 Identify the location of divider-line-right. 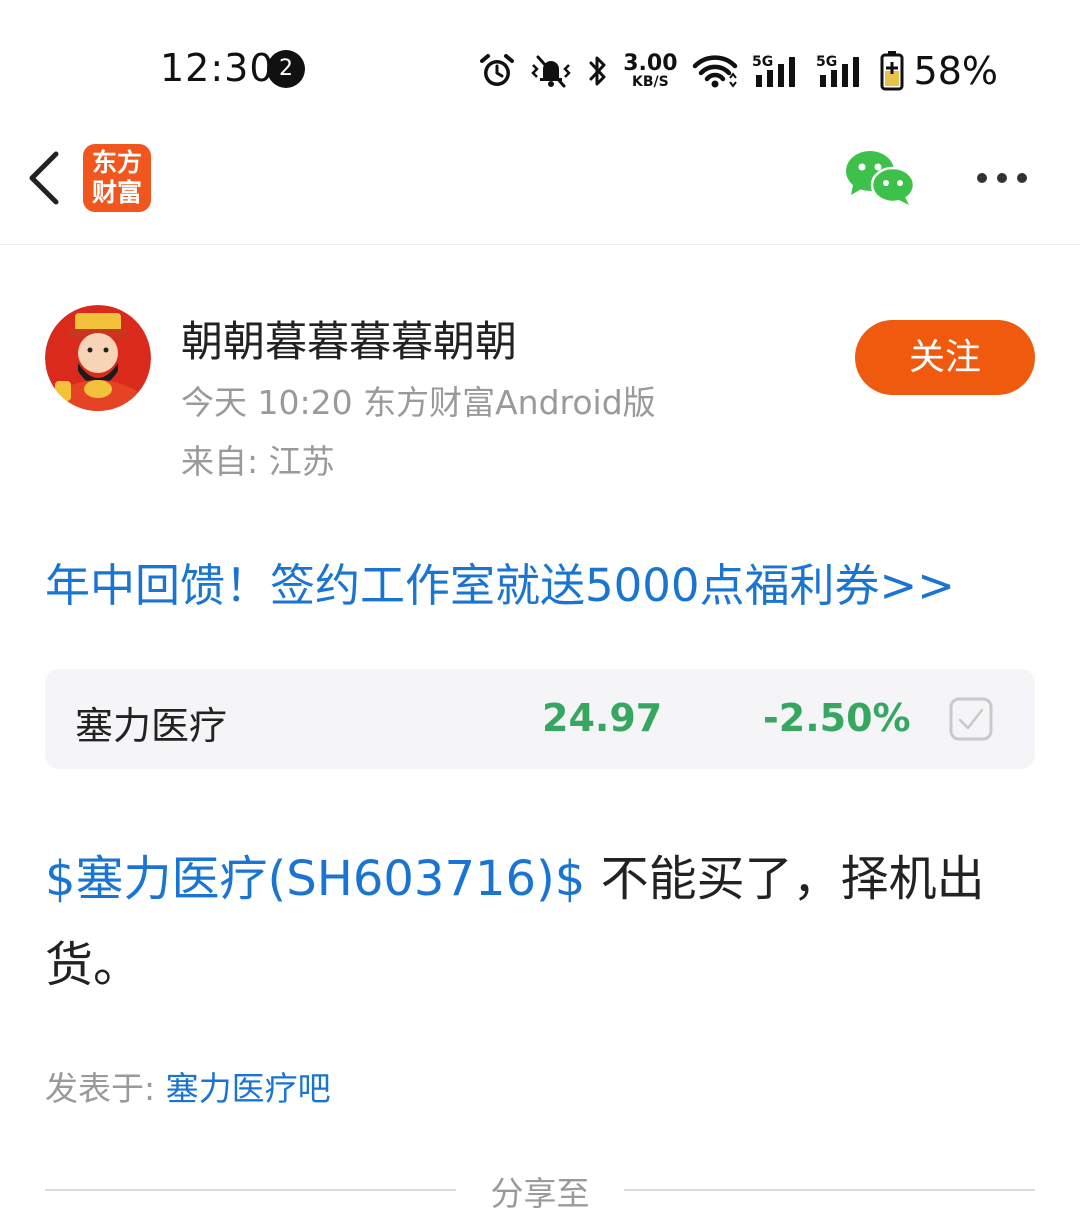
(829, 1190).